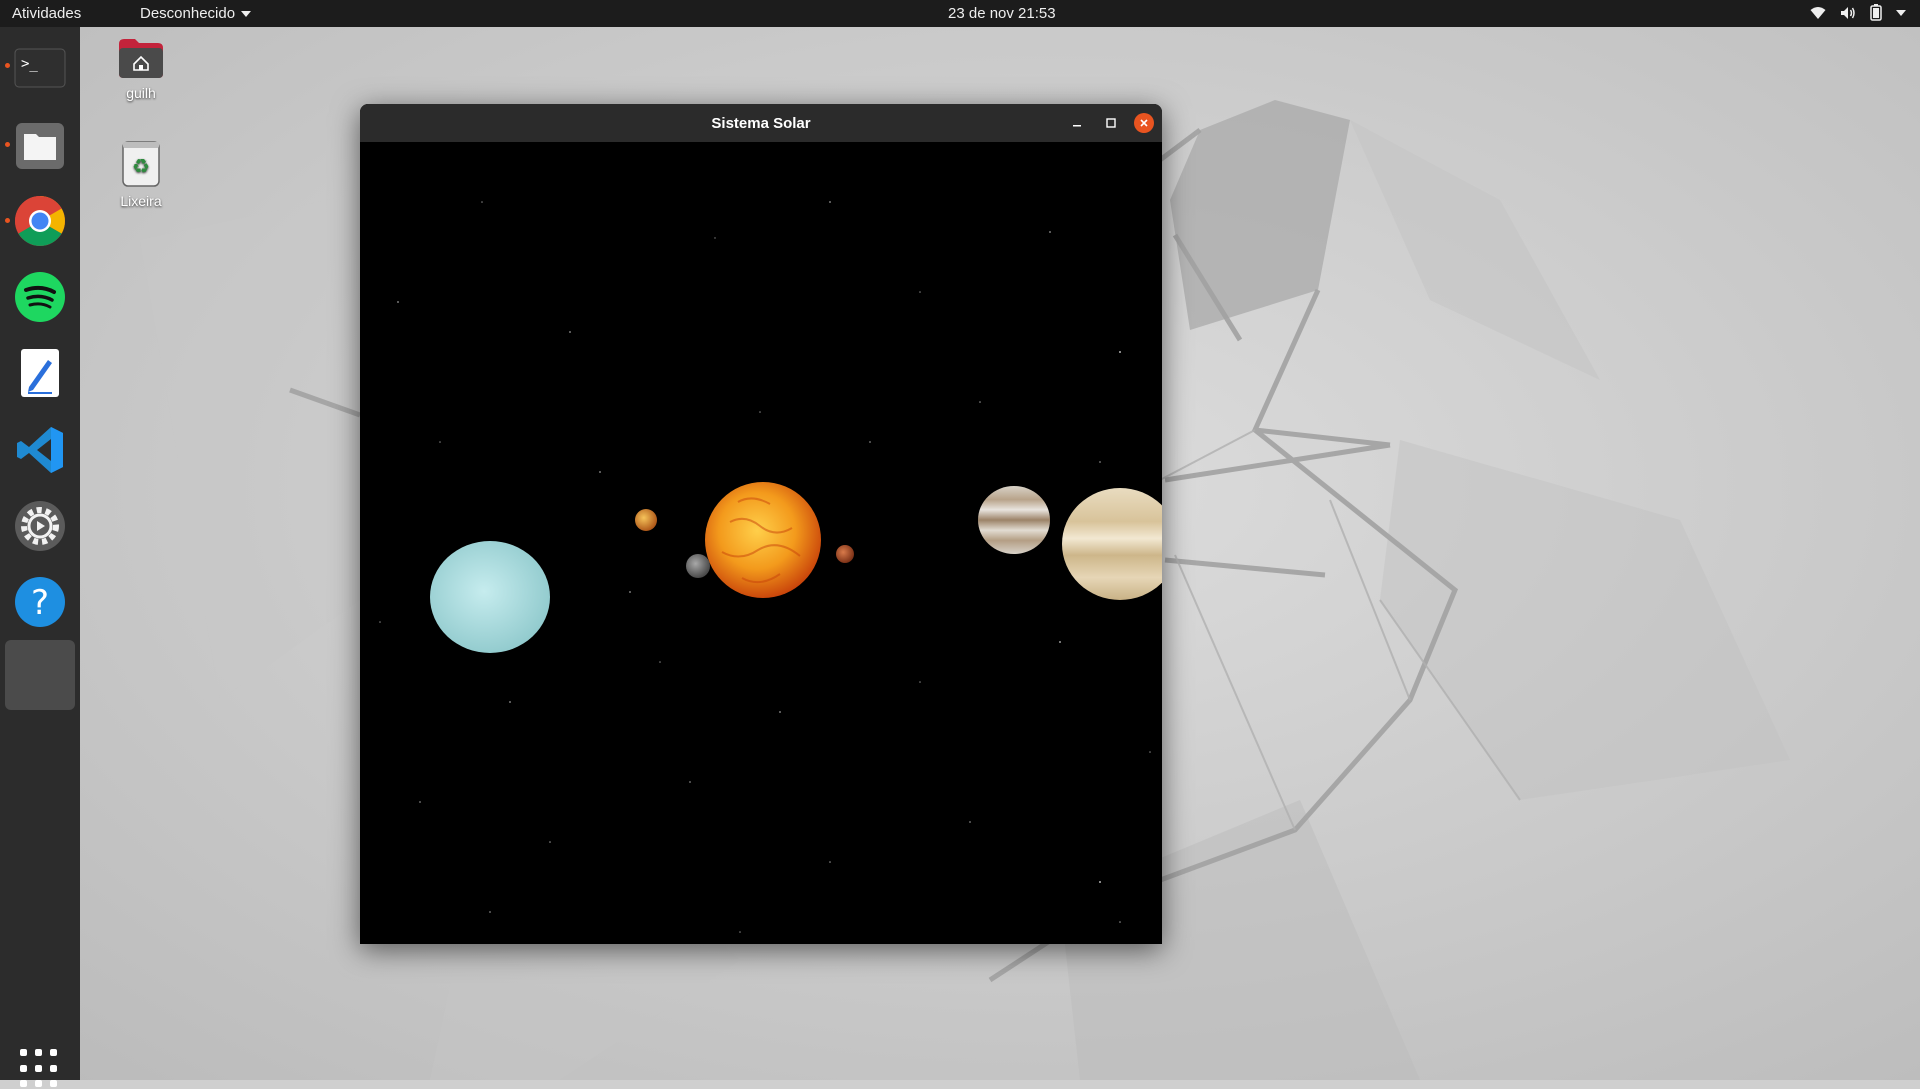 Image resolution: width=1920 pixels, height=1089 pixels. I want to click on maximize-button, so click(1111, 123).